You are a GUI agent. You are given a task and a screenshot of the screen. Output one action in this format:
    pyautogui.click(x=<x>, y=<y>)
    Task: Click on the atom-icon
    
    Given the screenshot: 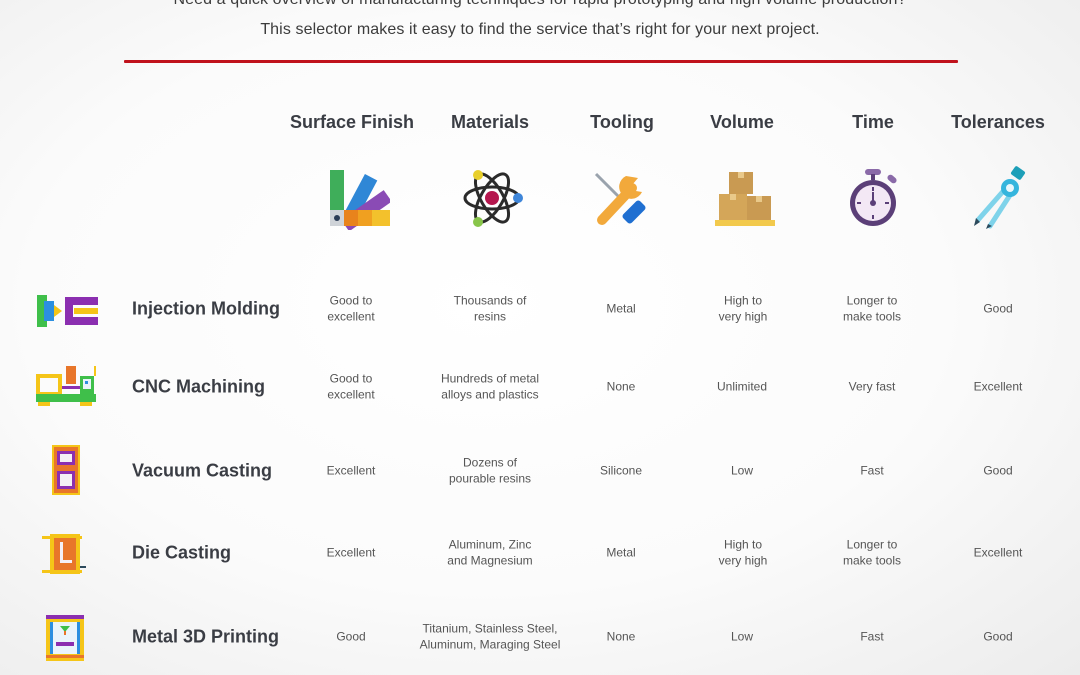 What is the action you would take?
    pyautogui.click(x=492, y=198)
    